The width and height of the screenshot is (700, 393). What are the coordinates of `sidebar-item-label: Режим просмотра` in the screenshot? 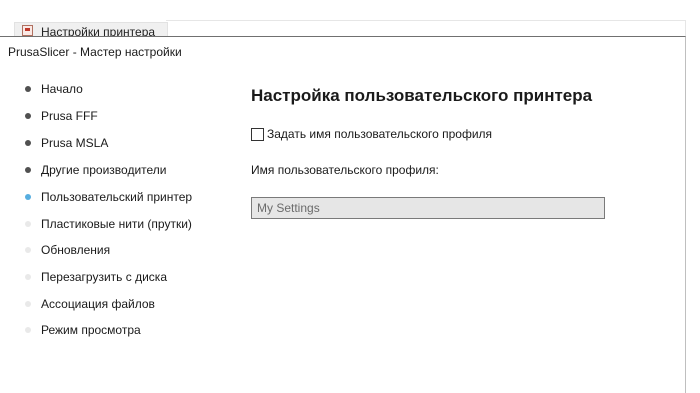 It's located at (91, 330).